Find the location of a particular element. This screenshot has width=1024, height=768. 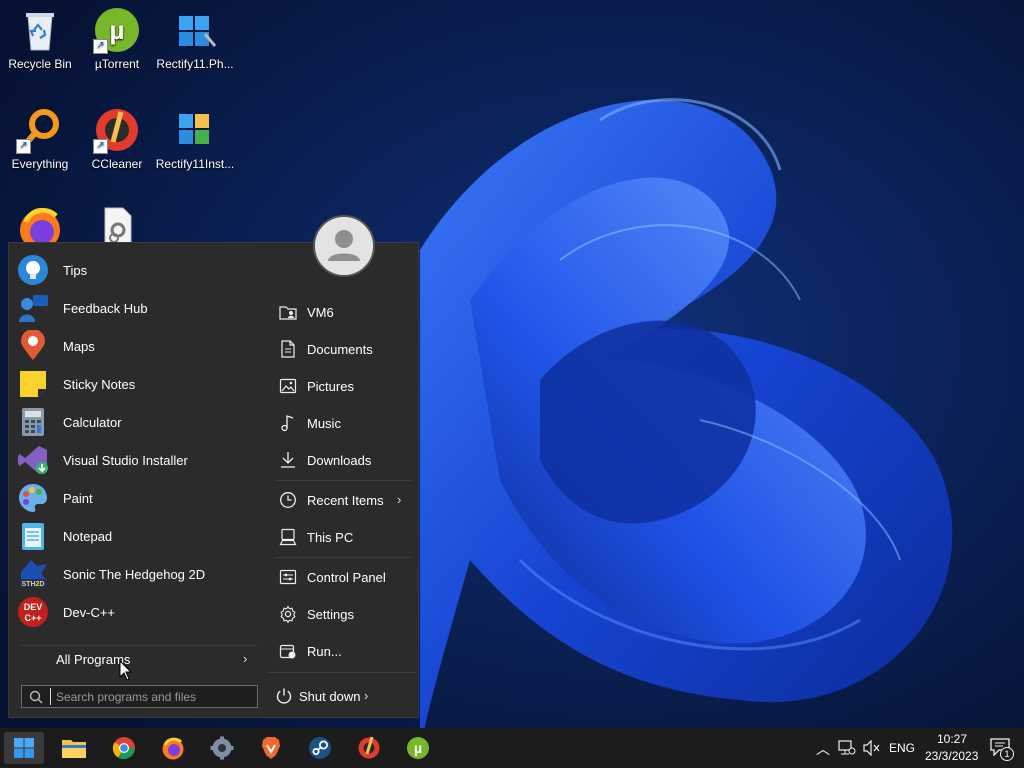

settings-gear-icon is located at coordinates (222, 748).